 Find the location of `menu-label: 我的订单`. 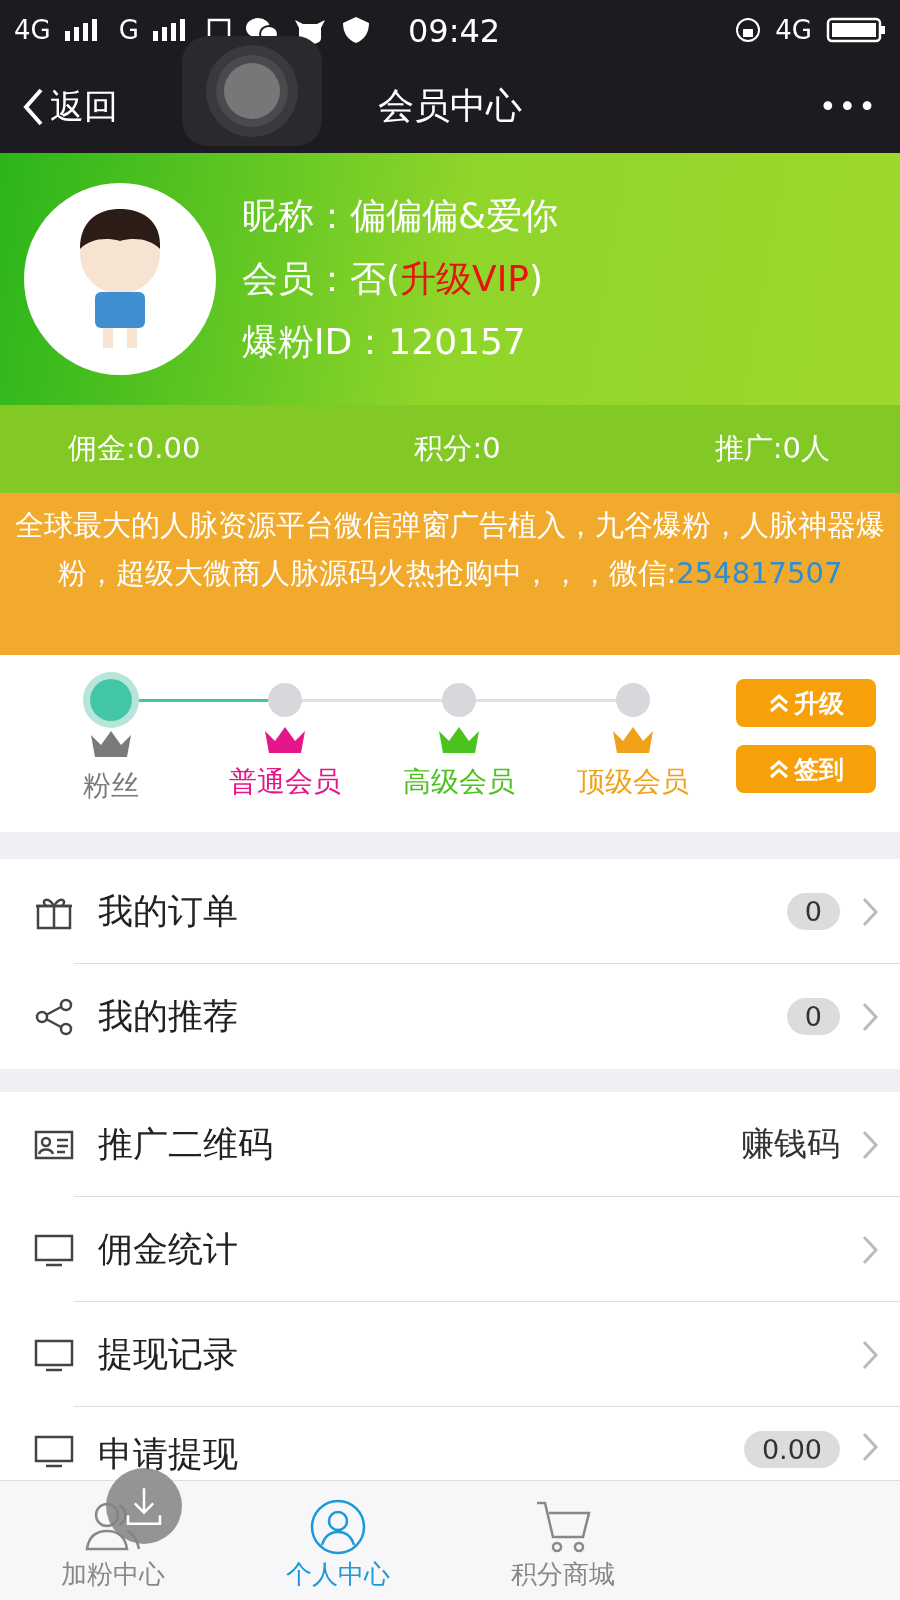

menu-label: 我的订单 is located at coordinates (168, 911).